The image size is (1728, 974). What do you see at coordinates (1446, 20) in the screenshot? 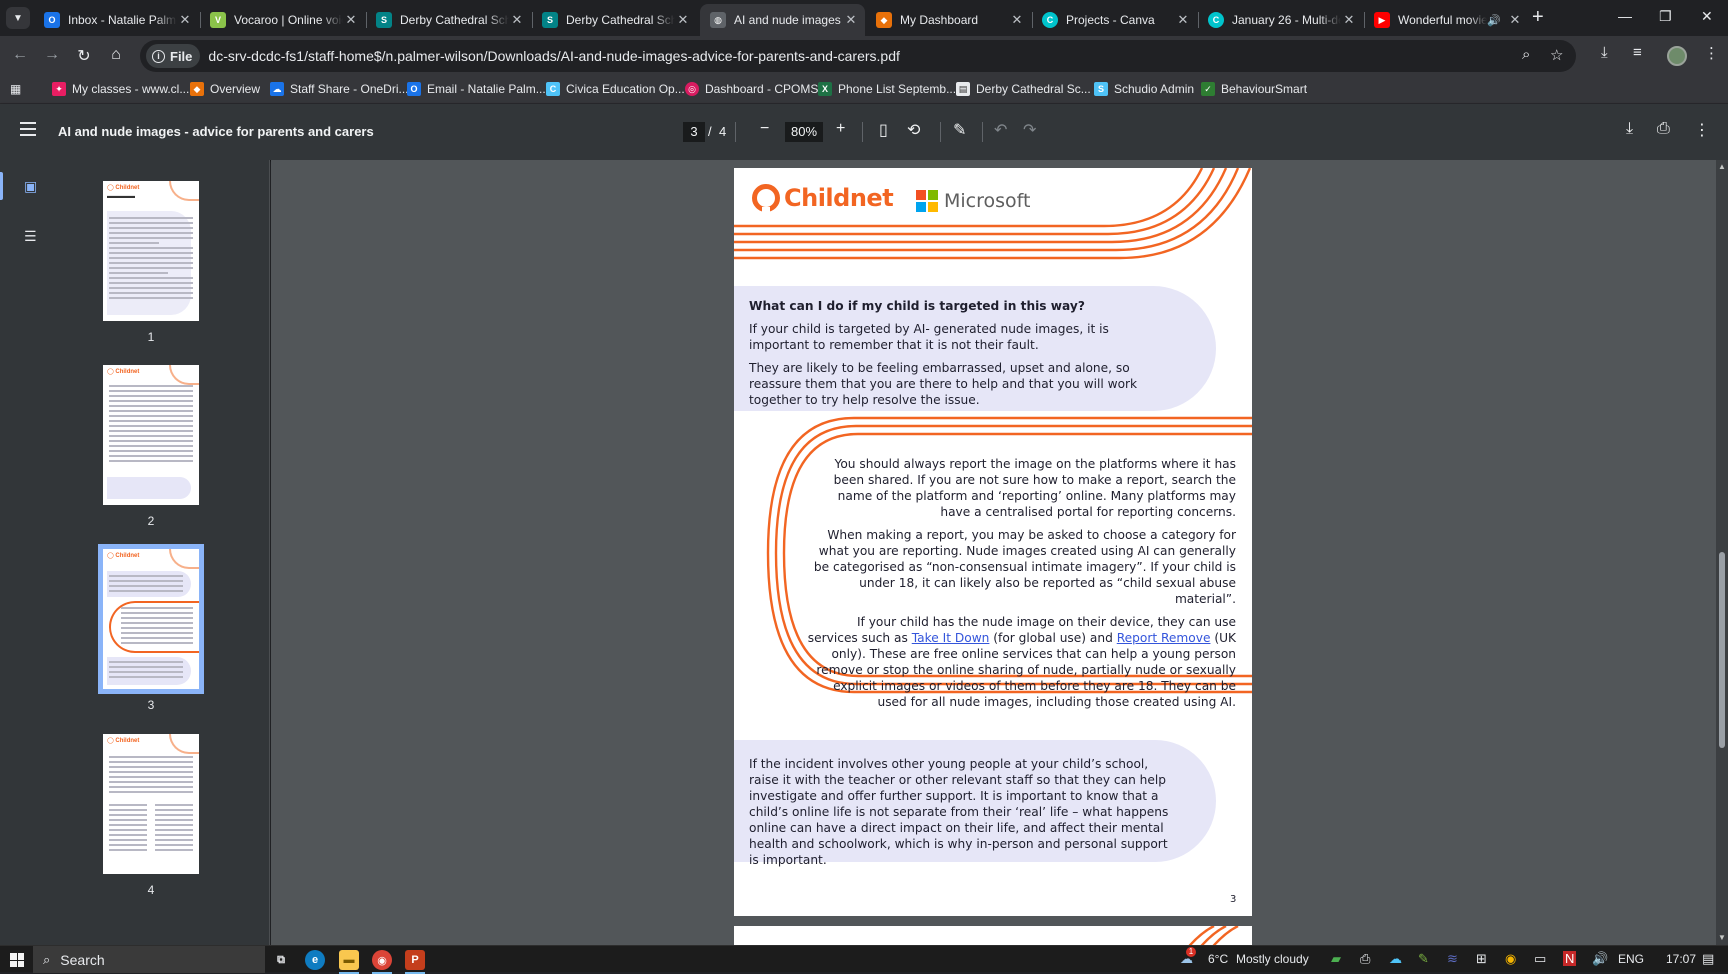
I see `tab-youtube: ▶ Wonderful movie 🔊 ✕` at bounding box center [1446, 20].